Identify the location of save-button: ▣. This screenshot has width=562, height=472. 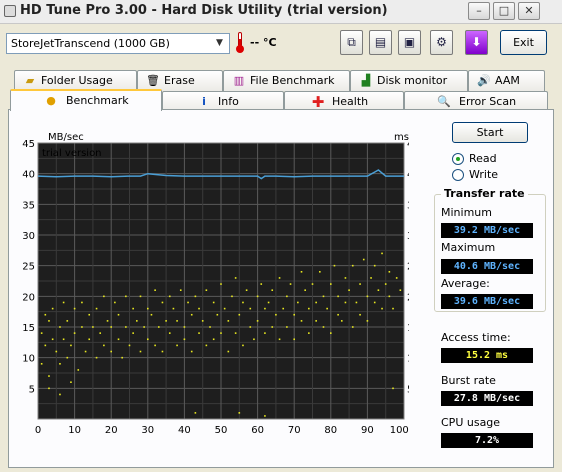
(409, 42).